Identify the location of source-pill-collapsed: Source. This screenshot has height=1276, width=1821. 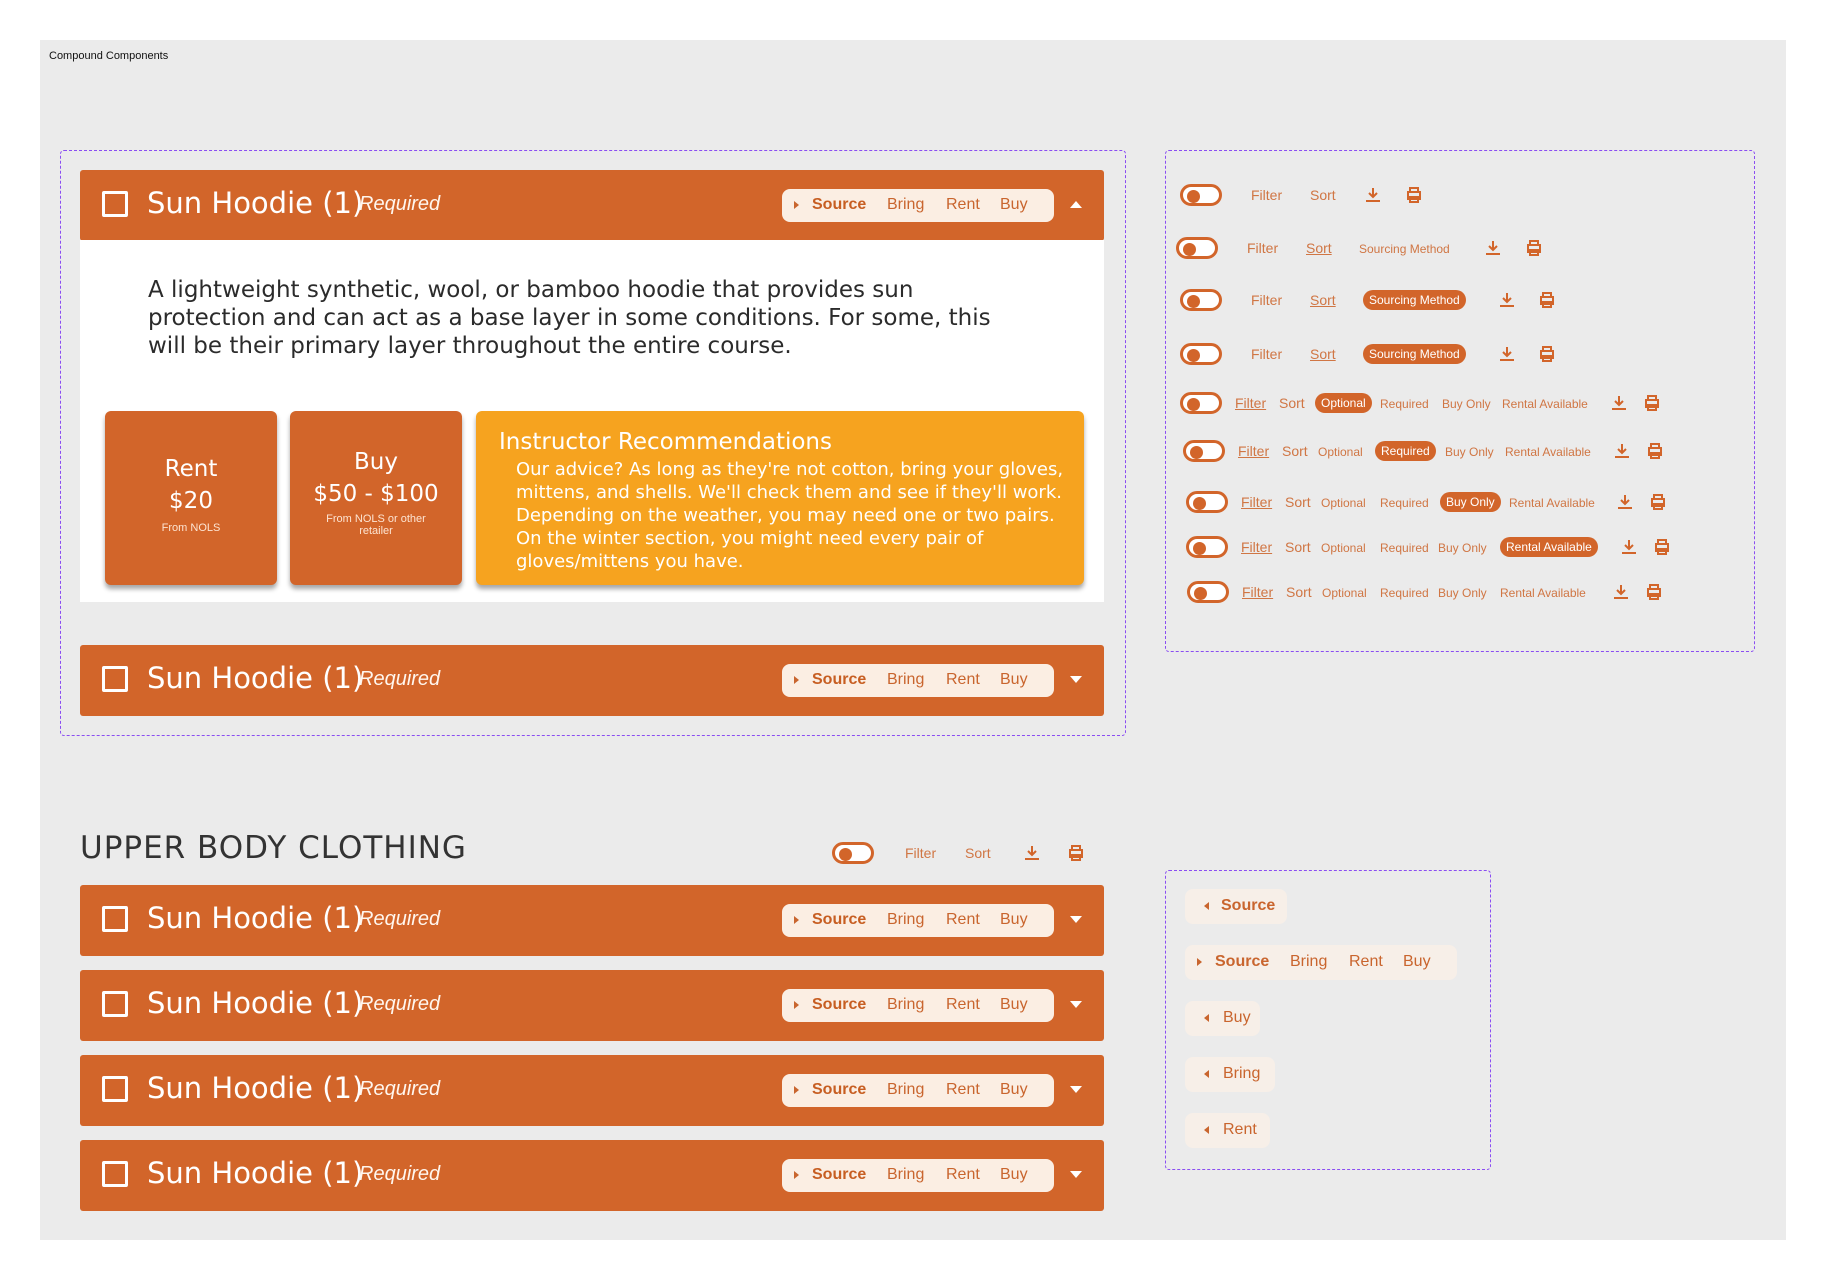
(1236, 906).